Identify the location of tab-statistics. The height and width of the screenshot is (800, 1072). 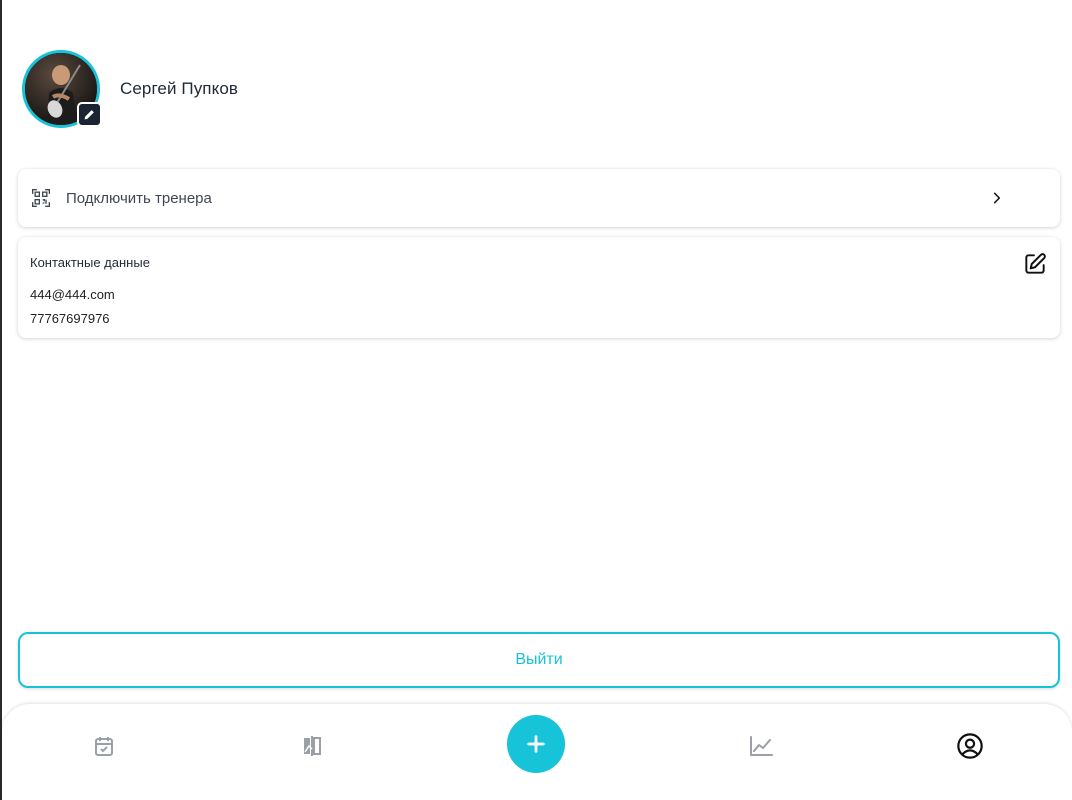
(761, 746).